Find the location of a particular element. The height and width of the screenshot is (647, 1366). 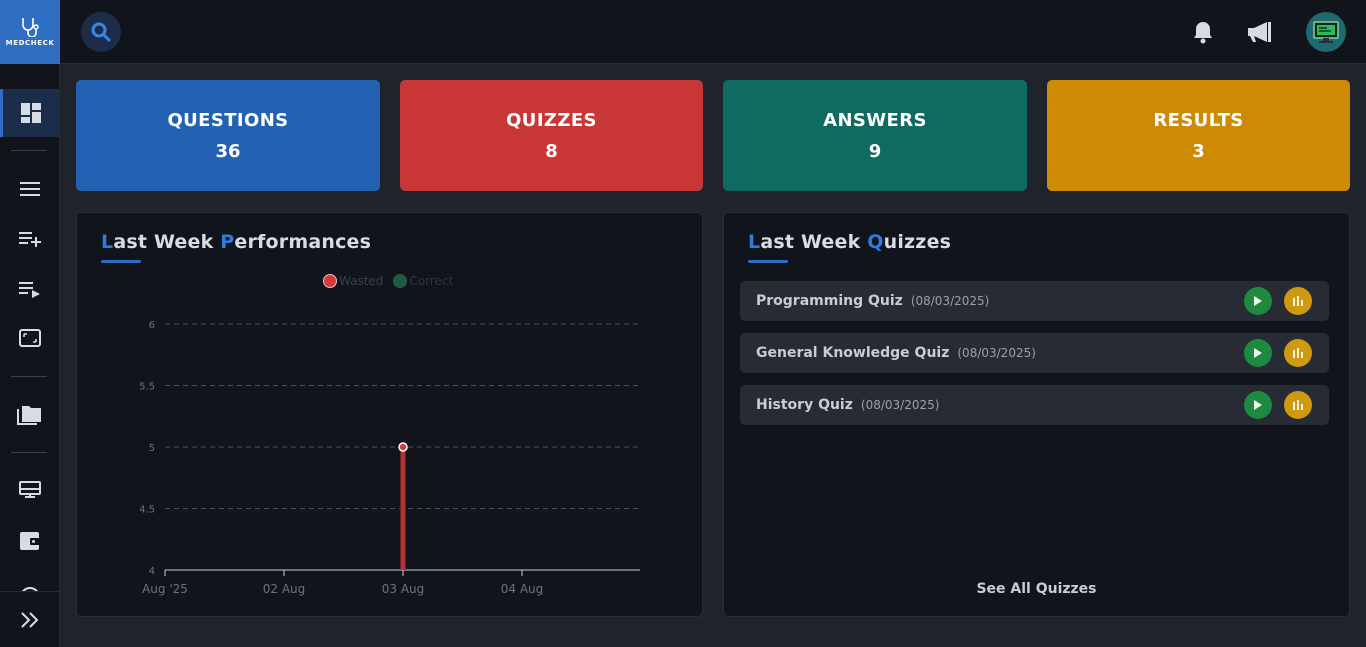

quiz-name: General Knowledge Quiz is located at coordinates (853, 353).